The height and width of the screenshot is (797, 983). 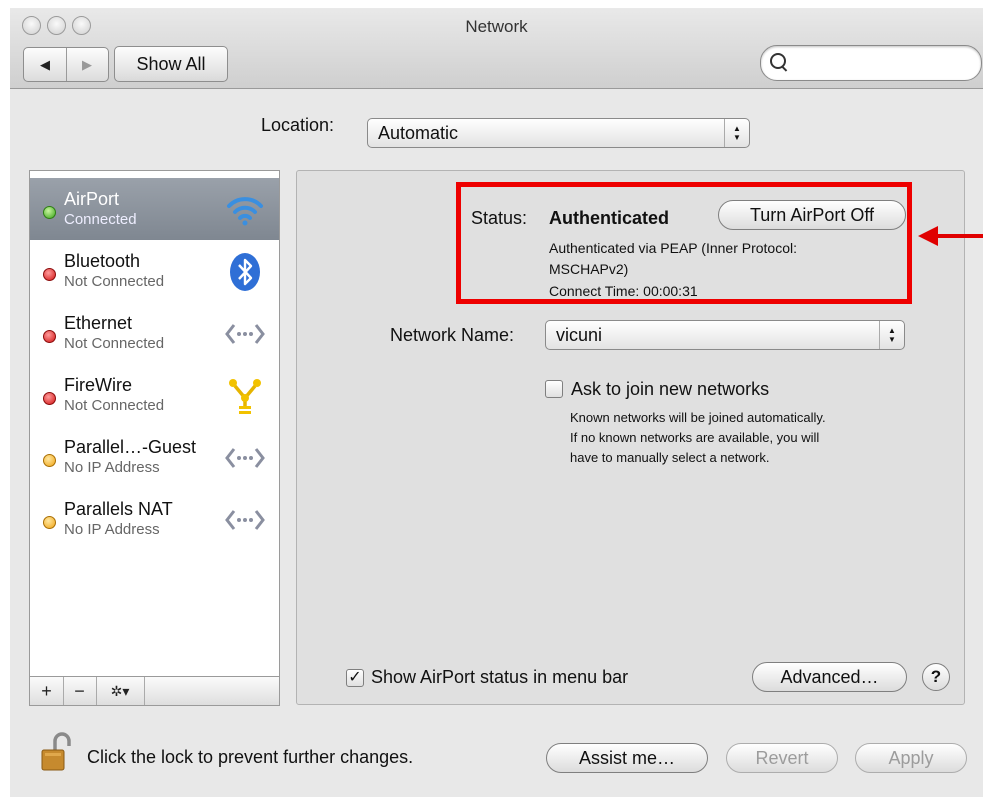 I want to click on service-name: AirPort, so click(x=92, y=199).